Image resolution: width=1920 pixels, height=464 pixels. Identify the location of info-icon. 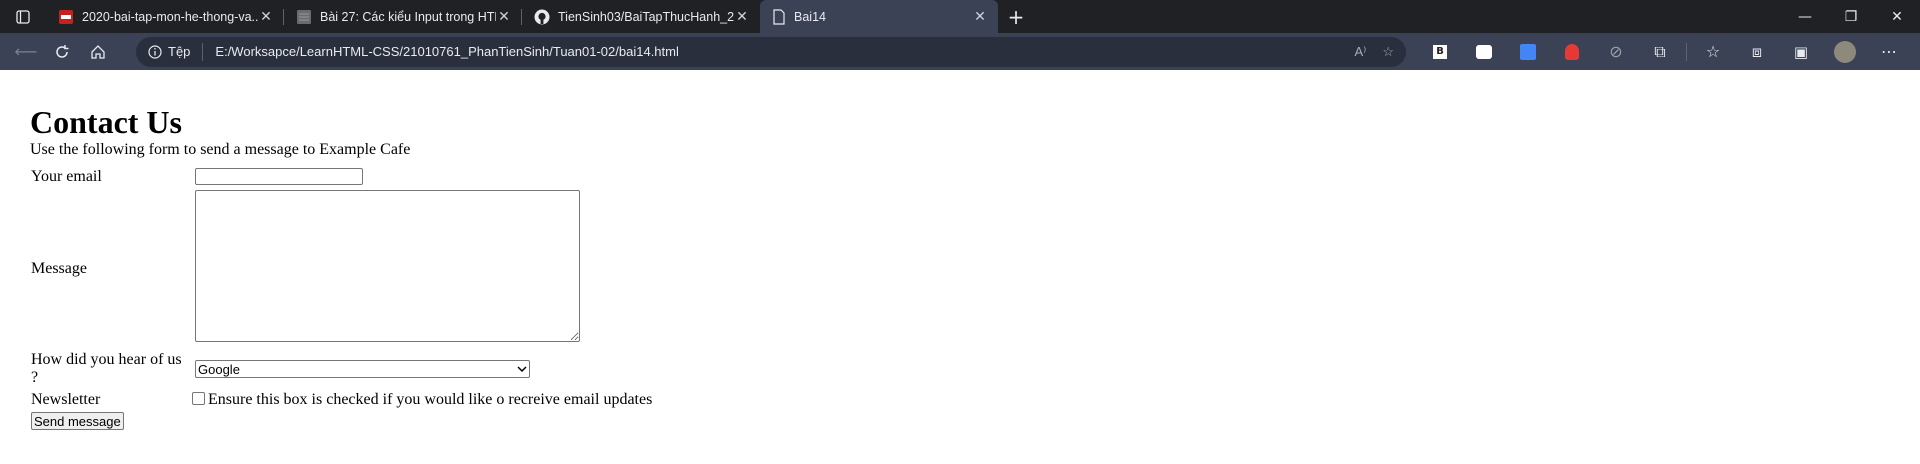
(155, 51).